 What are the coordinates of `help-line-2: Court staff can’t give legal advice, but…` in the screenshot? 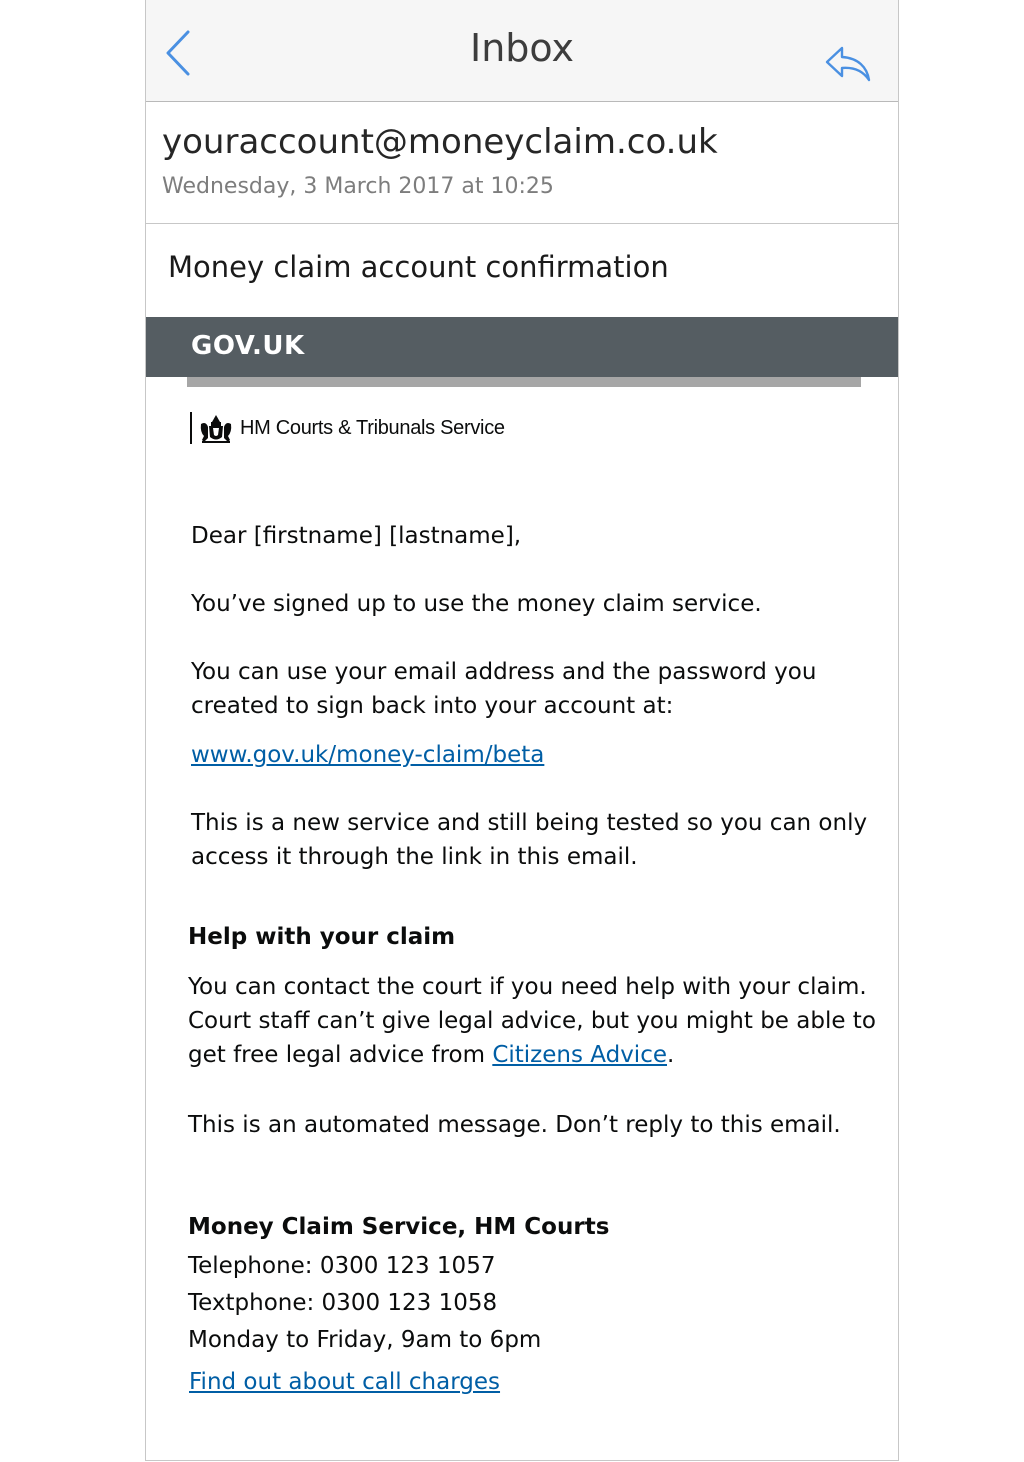 It's located at (532, 1021).